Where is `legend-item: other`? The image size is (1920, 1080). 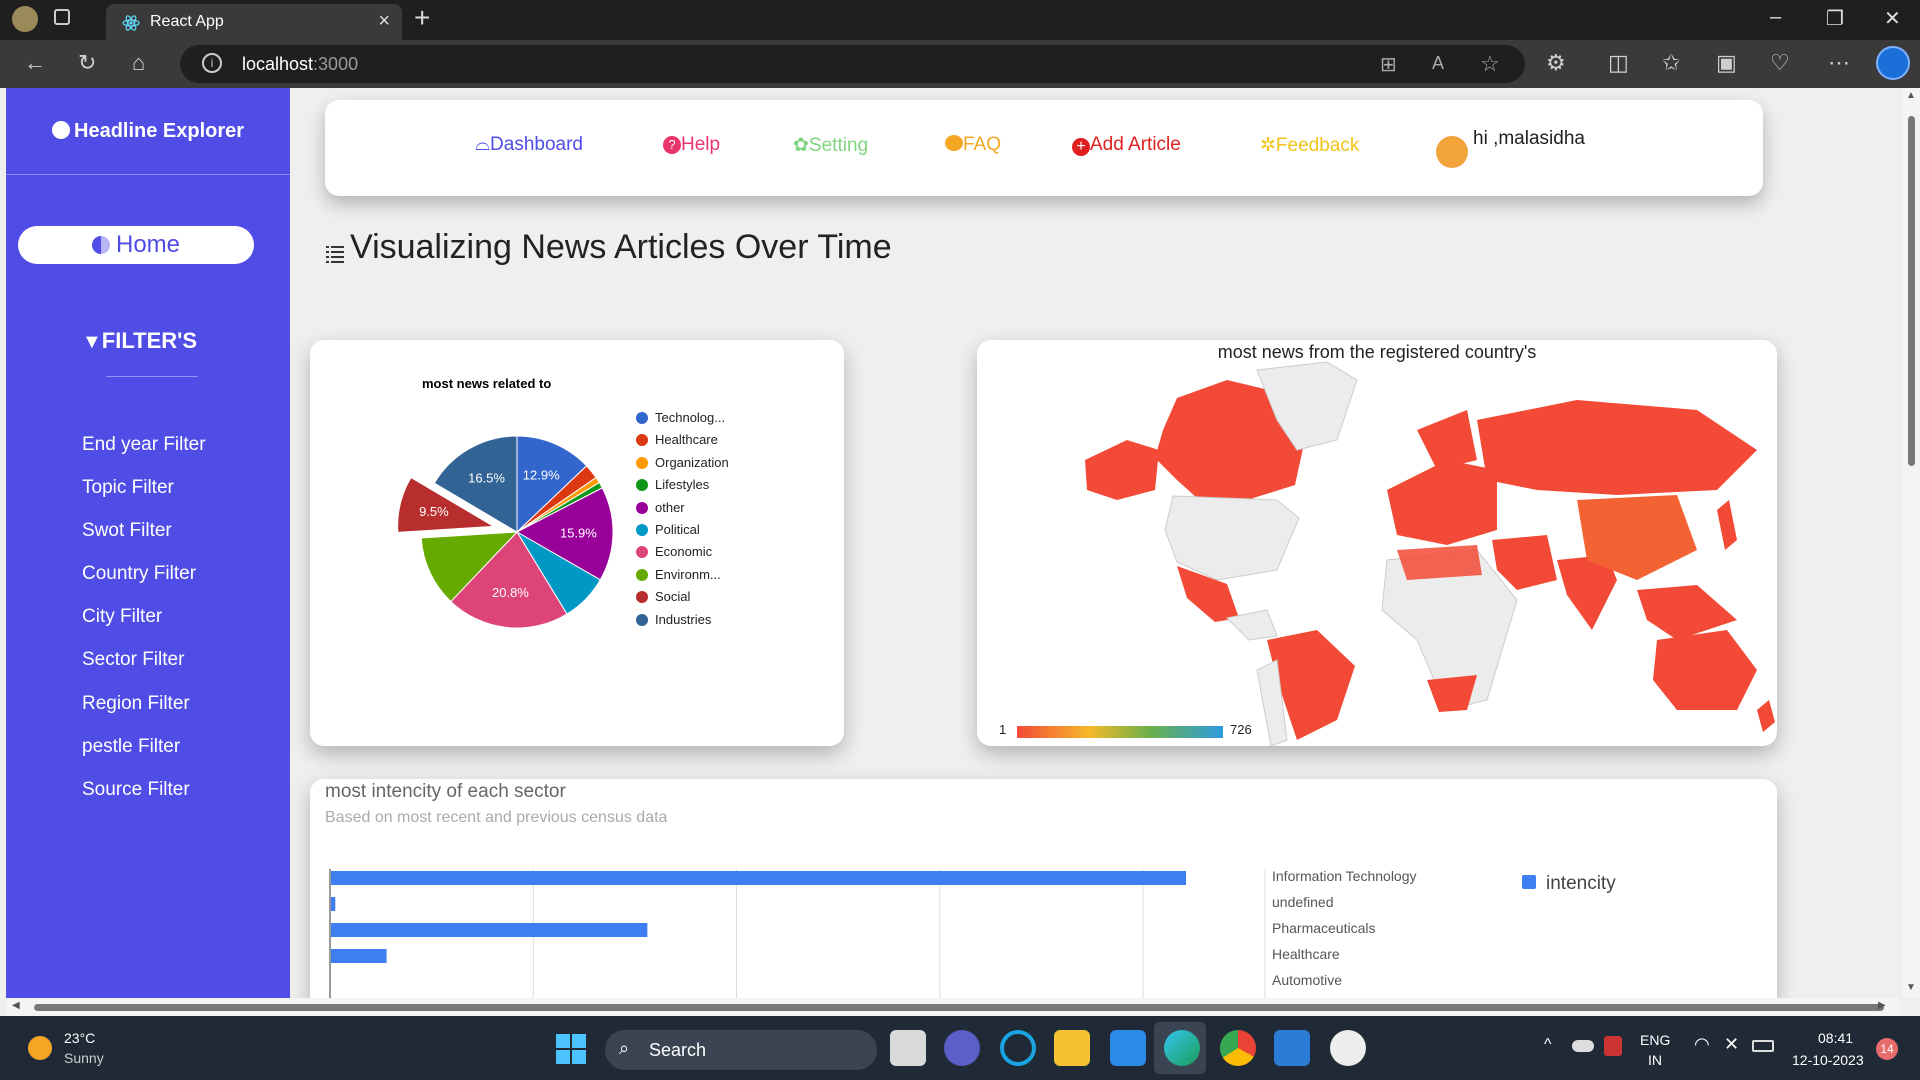 legend-item: other is located at coordinates (670, 507).